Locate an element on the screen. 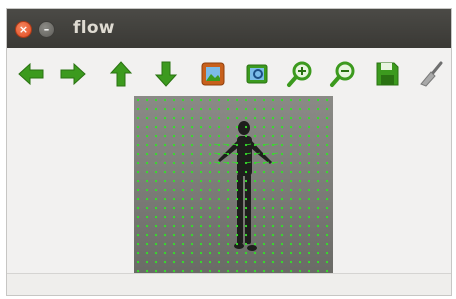 The width and height of the screenshot is (456, 299). image-icon is located at coordinates (213, 74).